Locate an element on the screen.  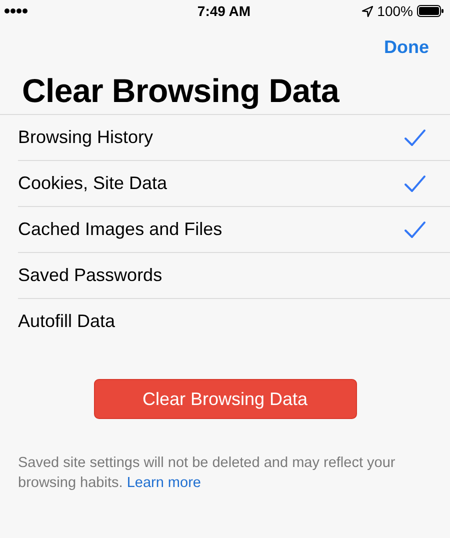
list-row: Browsing History is located at coordinates (234, 138).